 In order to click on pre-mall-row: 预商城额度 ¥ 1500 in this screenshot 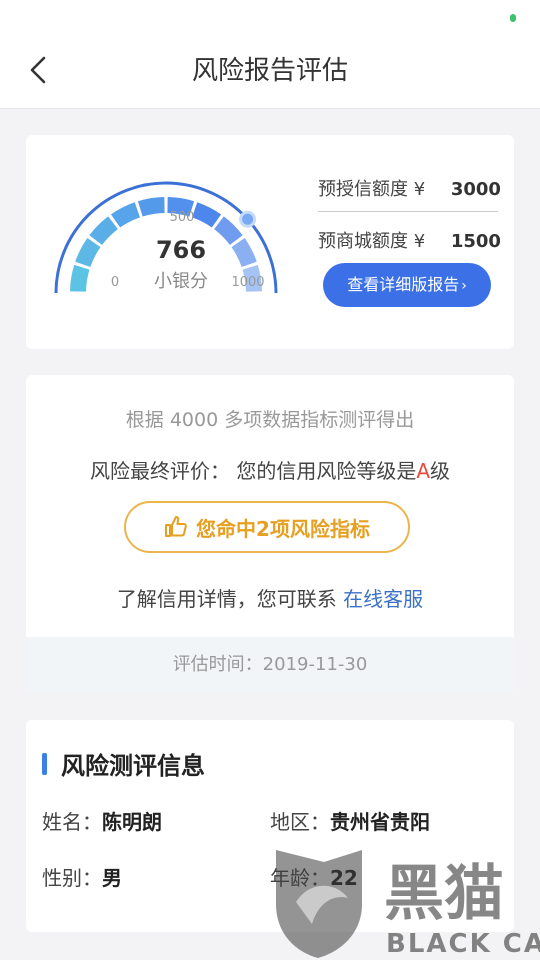, I will do `click(409, 240)`.